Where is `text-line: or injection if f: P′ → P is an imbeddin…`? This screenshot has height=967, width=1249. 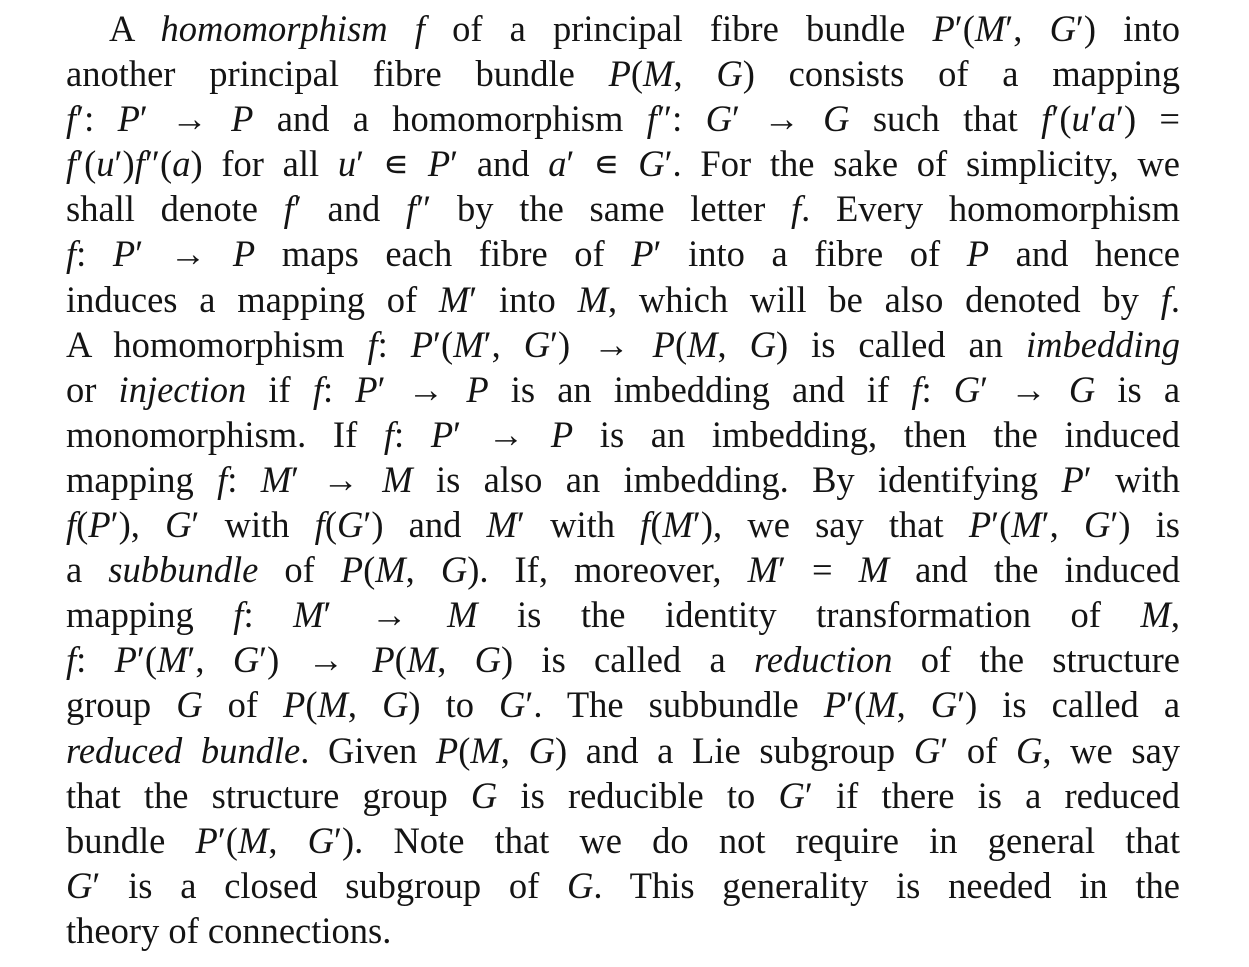
text-line: or injection if f: P′ → P is an imbeddin… is located at coordinates (623, 389).